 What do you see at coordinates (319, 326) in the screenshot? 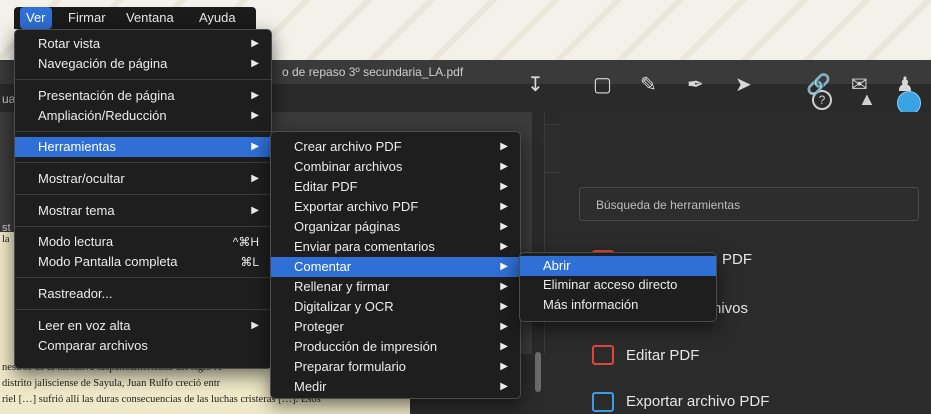
I see `menu-item-label: Proteger` at bounding box center [319, 326].